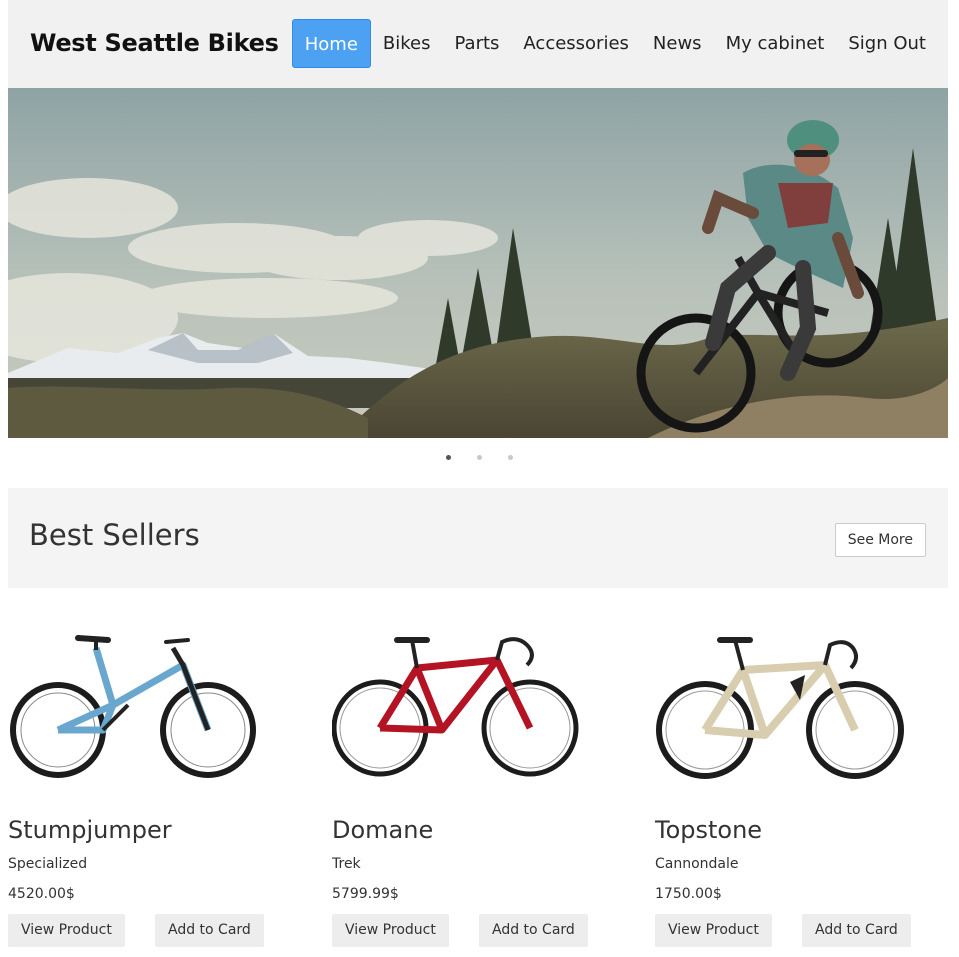 Image resolution: width=959 pixels, height=957 pixels. I want to click on product-name: Stumpjumper, so click(90, 830).